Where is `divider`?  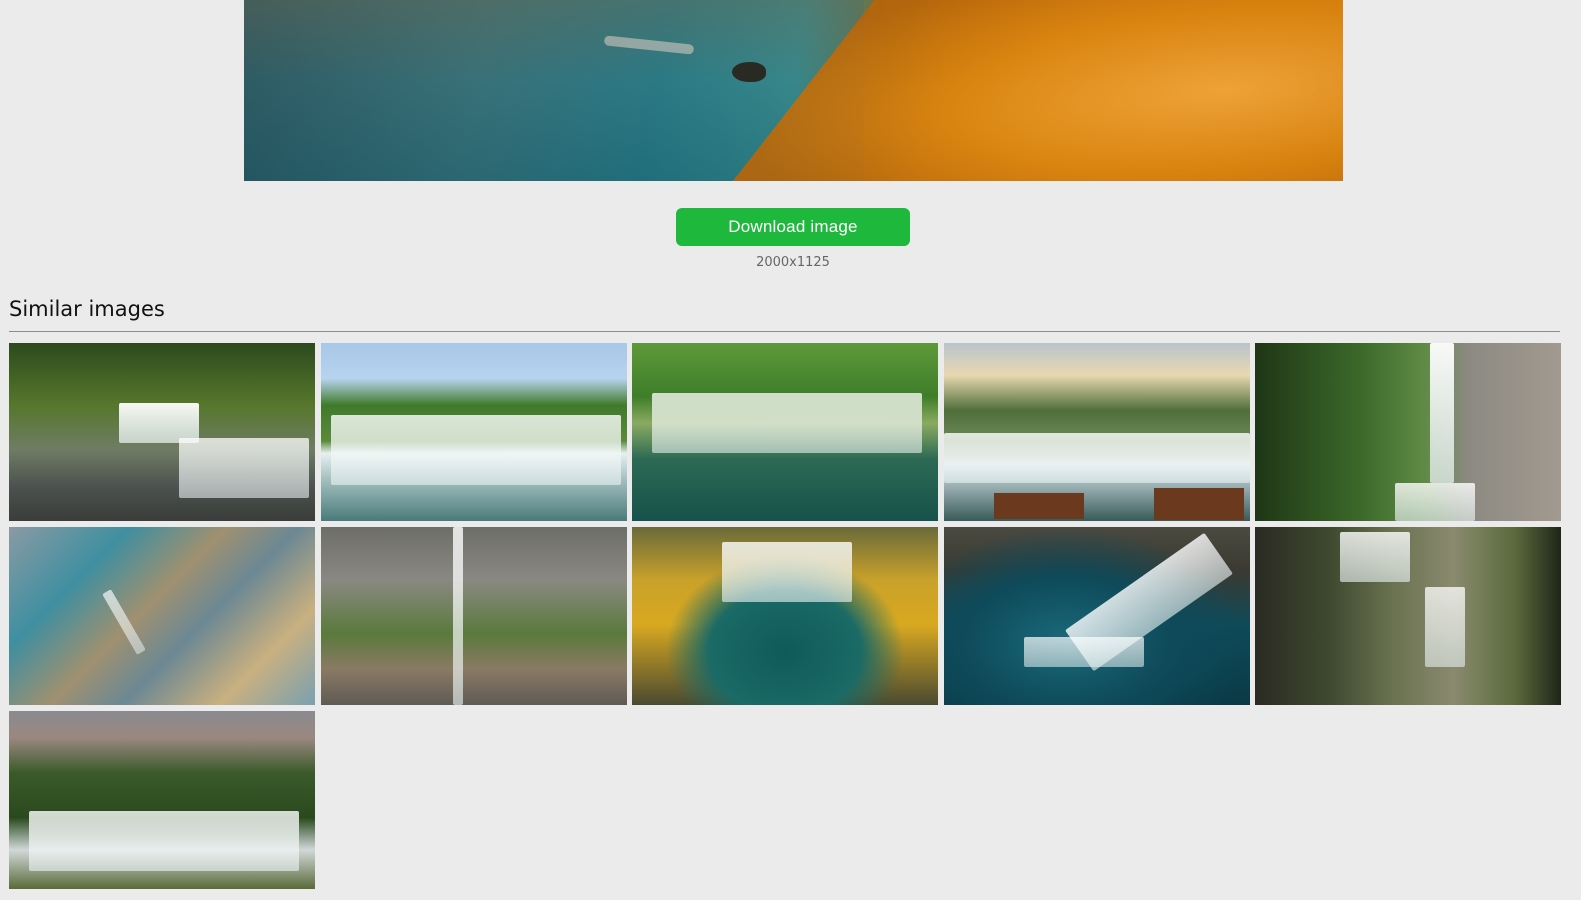
divider is located at coordinates (784, 331).